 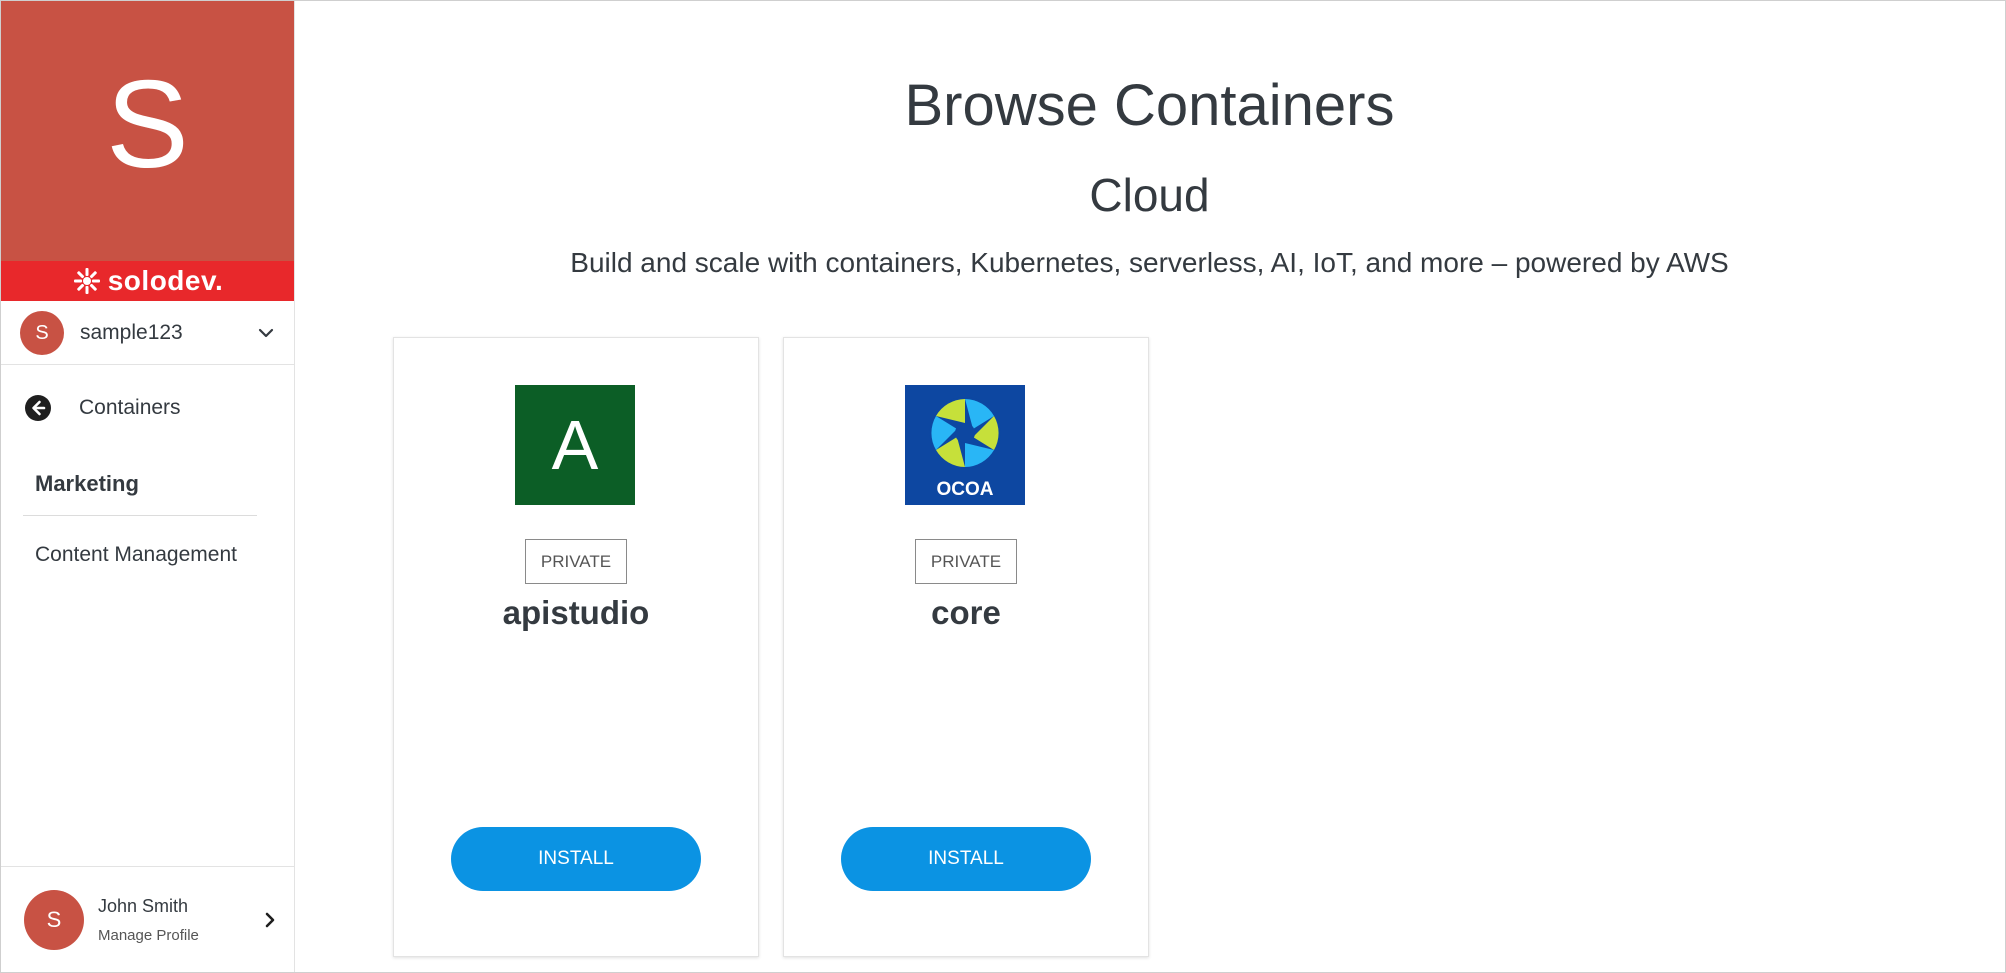 I want to click on page-subtitle: Cloud, so click(x=1149, y=195).